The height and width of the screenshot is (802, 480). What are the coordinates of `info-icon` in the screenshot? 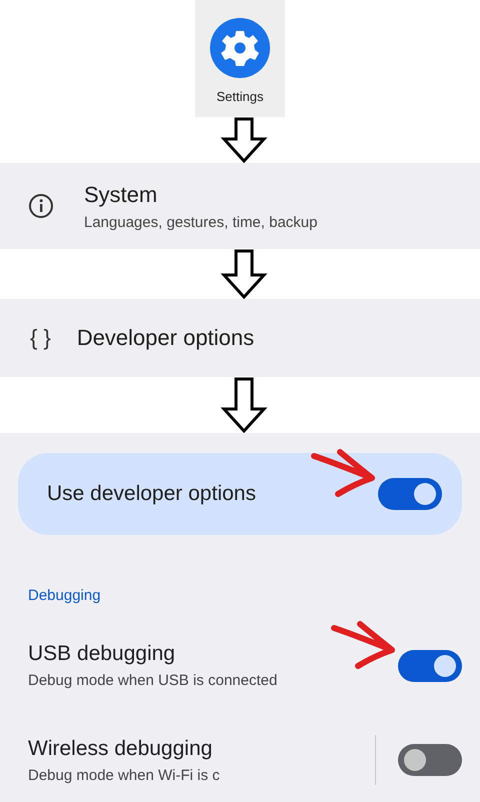 It's located at (41, 206).